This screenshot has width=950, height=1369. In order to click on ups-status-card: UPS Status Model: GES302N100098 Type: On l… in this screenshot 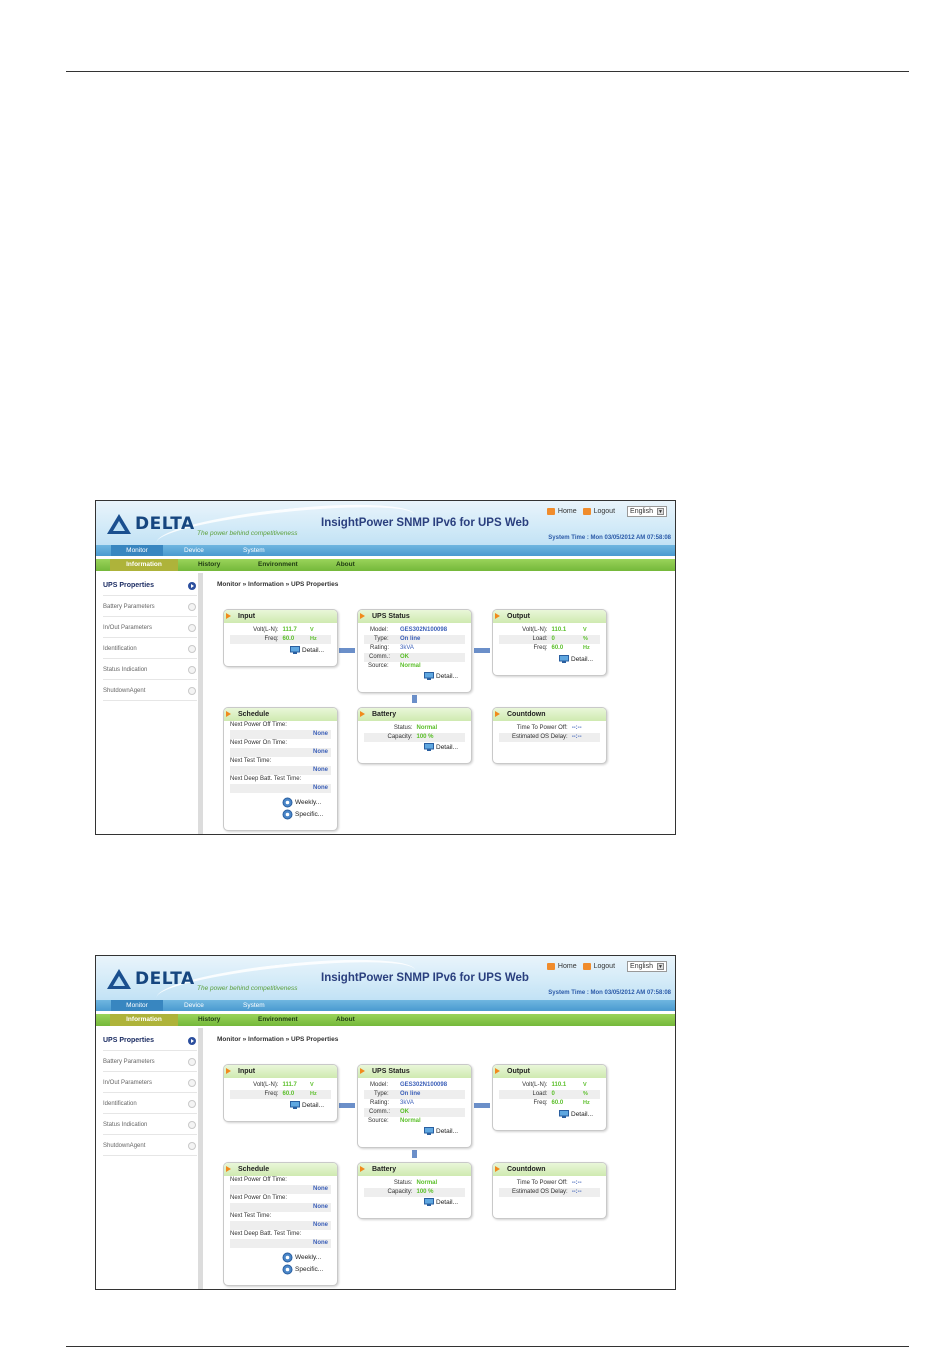, I will do `click(414, 1106)`.